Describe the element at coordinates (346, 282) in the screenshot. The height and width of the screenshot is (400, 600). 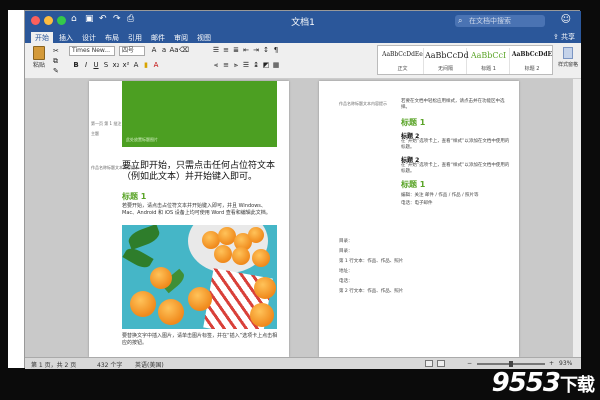
I see `footer-line: 电话：` at that location.